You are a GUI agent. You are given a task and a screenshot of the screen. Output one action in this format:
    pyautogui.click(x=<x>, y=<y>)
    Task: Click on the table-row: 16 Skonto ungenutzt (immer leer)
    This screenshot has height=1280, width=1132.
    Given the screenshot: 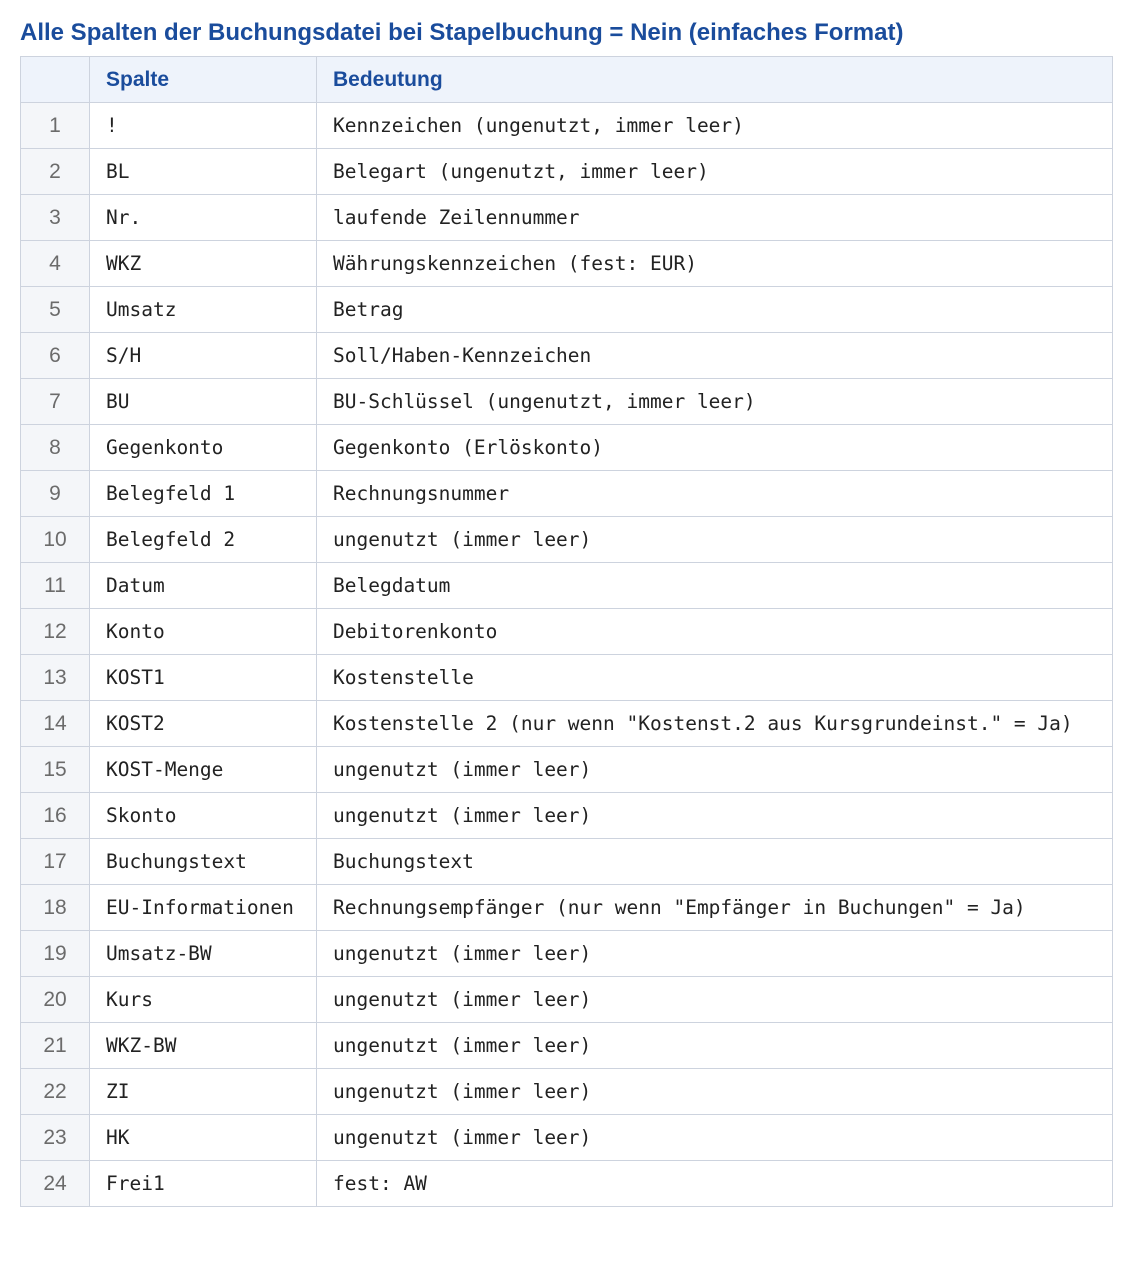 What is the action you would take?
    pyautogui.click(x=566, y=815)
    